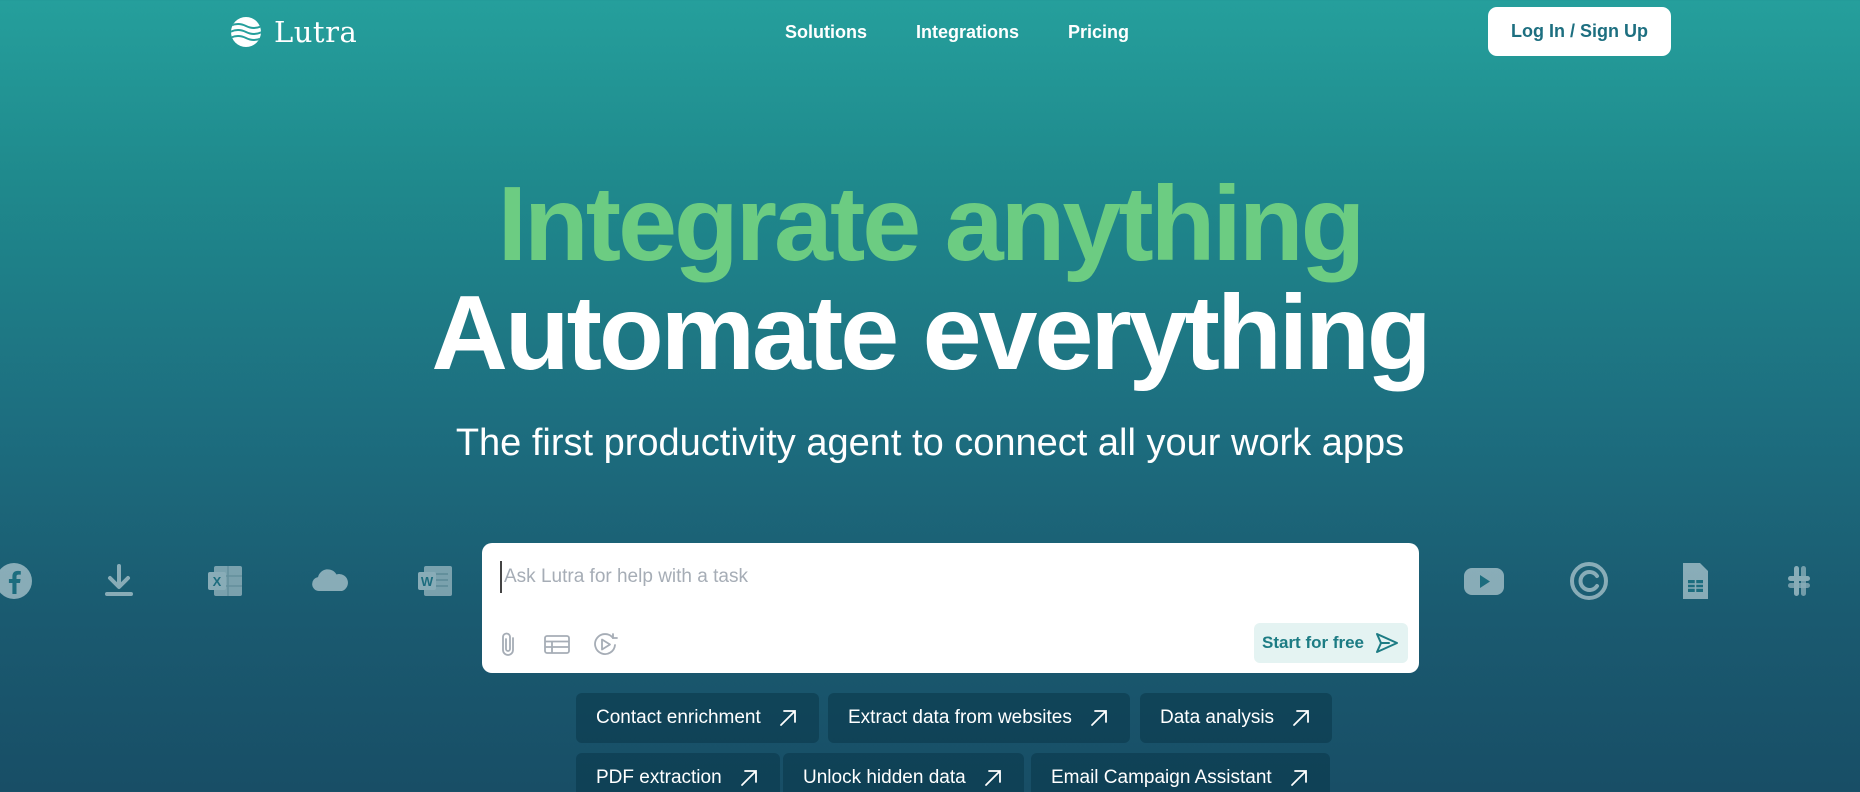 This screenshot has width=1860, height=792. I want to click on record-workflow-button, so click(605, 644).